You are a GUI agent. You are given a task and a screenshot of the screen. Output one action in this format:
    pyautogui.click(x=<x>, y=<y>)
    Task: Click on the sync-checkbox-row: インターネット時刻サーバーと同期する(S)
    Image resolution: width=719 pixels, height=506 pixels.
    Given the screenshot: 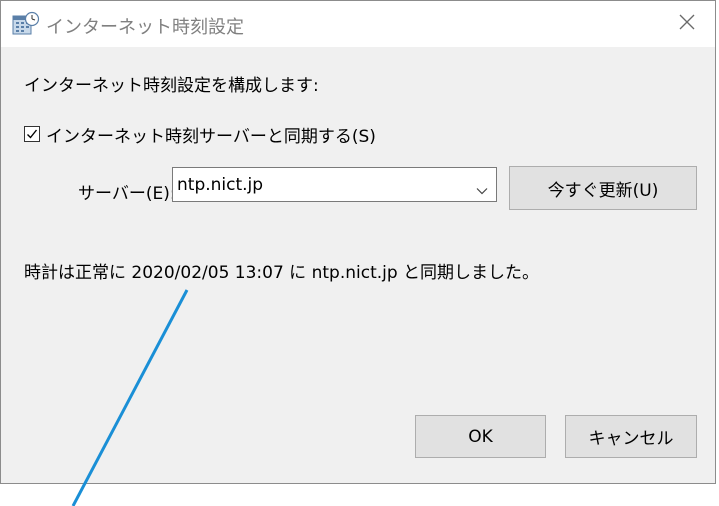 What is the action you would take?
    pyautogui.click(x=200, y=134)
    